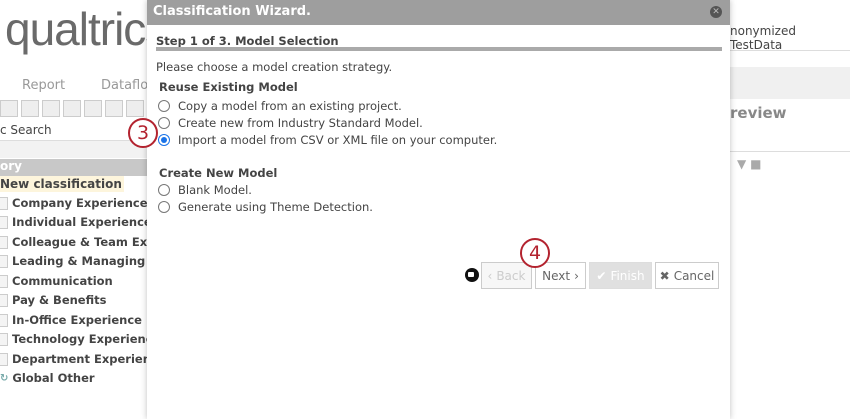 The width and height of the screenshot is (850, 419). Describe the element at coordinates (114, 108) in the screenshot. I see `move-down-icon` at that location.